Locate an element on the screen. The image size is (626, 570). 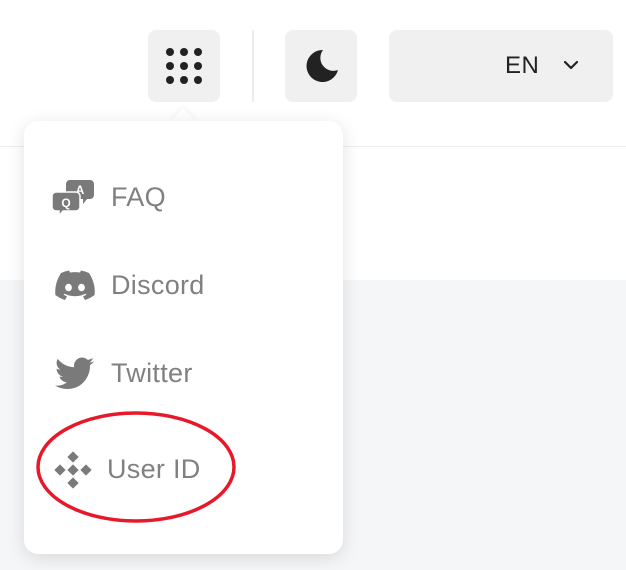
menu-item-label: User ID is located at coordinates (154, 469).